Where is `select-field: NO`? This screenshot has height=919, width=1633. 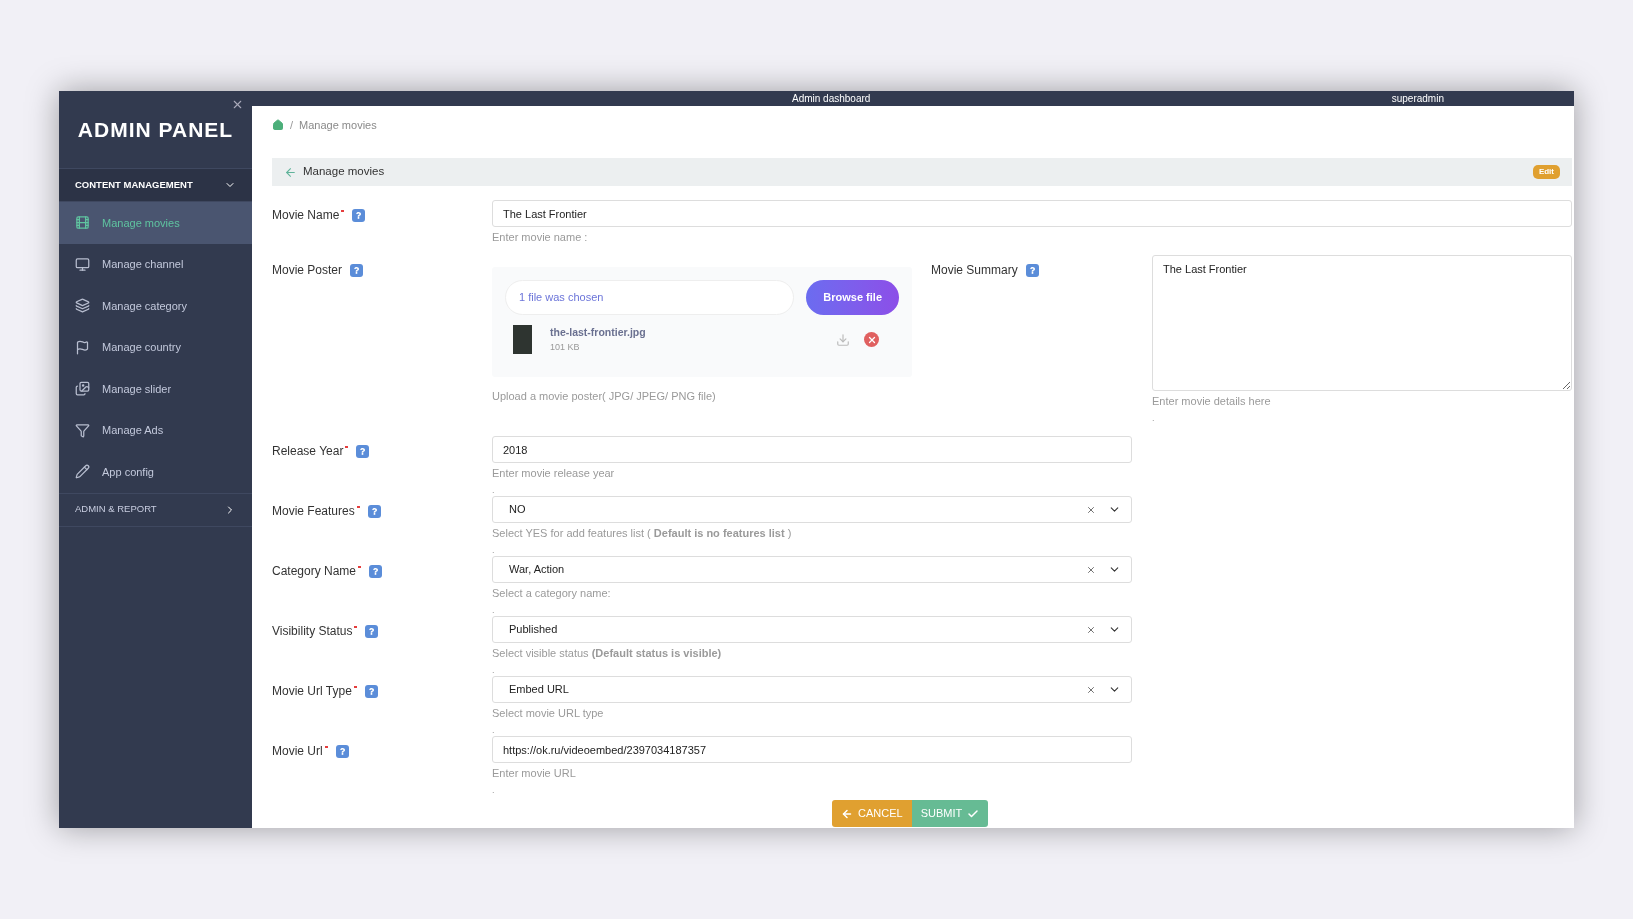 select-field: NO is located at coordinates (812, 509).